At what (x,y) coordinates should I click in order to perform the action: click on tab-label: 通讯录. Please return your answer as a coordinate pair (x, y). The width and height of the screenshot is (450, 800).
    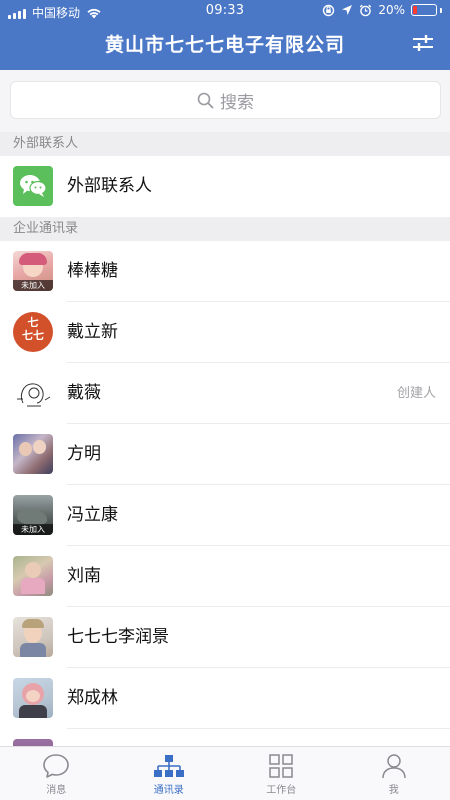
    Looking at the image, I should click on (168, 790).